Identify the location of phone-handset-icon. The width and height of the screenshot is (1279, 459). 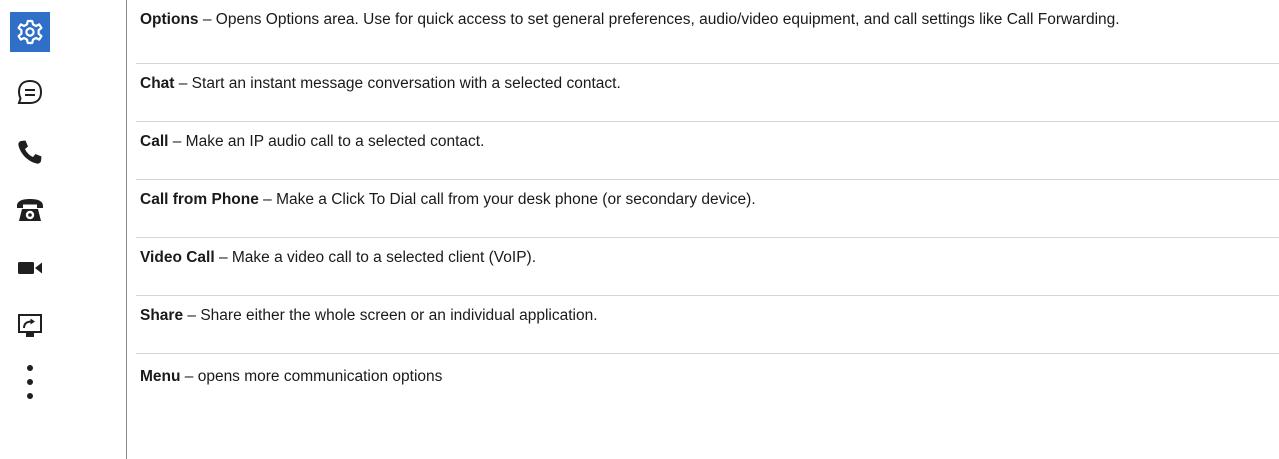
(30, 152).